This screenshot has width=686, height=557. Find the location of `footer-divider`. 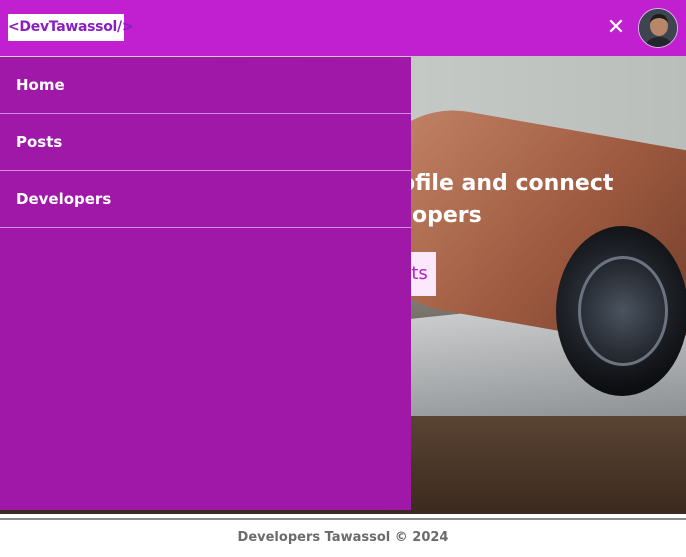

footer-divider is located at coordinates (343, 519).